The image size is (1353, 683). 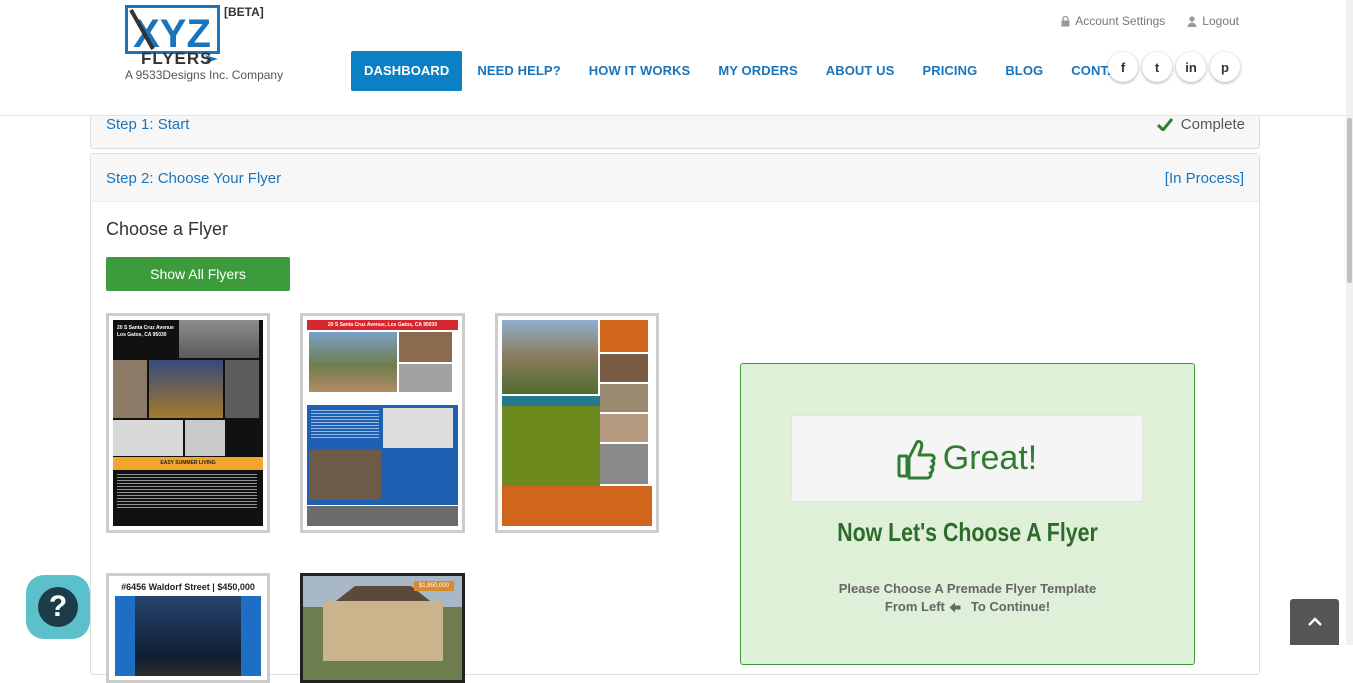 I want to click on show-all-flyers-button: Show All Flyers, so click(x=198, y=274).